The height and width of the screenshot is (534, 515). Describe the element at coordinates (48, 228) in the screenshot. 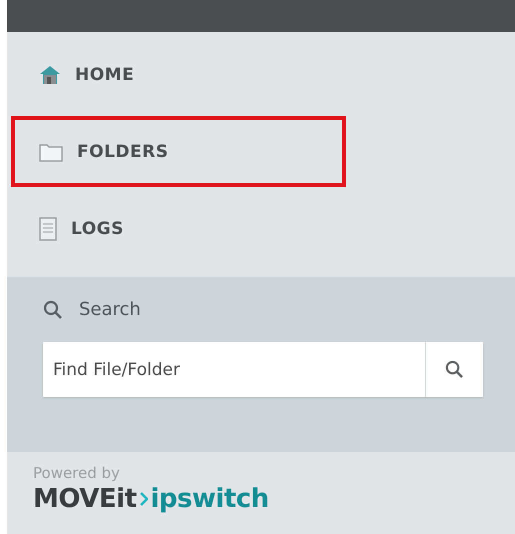

I see `document-icon` at that location.